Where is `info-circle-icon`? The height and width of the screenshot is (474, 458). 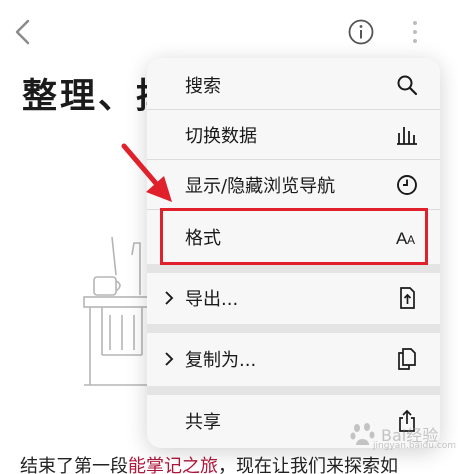 info-circle-icon is located at coordinates (361, 32).